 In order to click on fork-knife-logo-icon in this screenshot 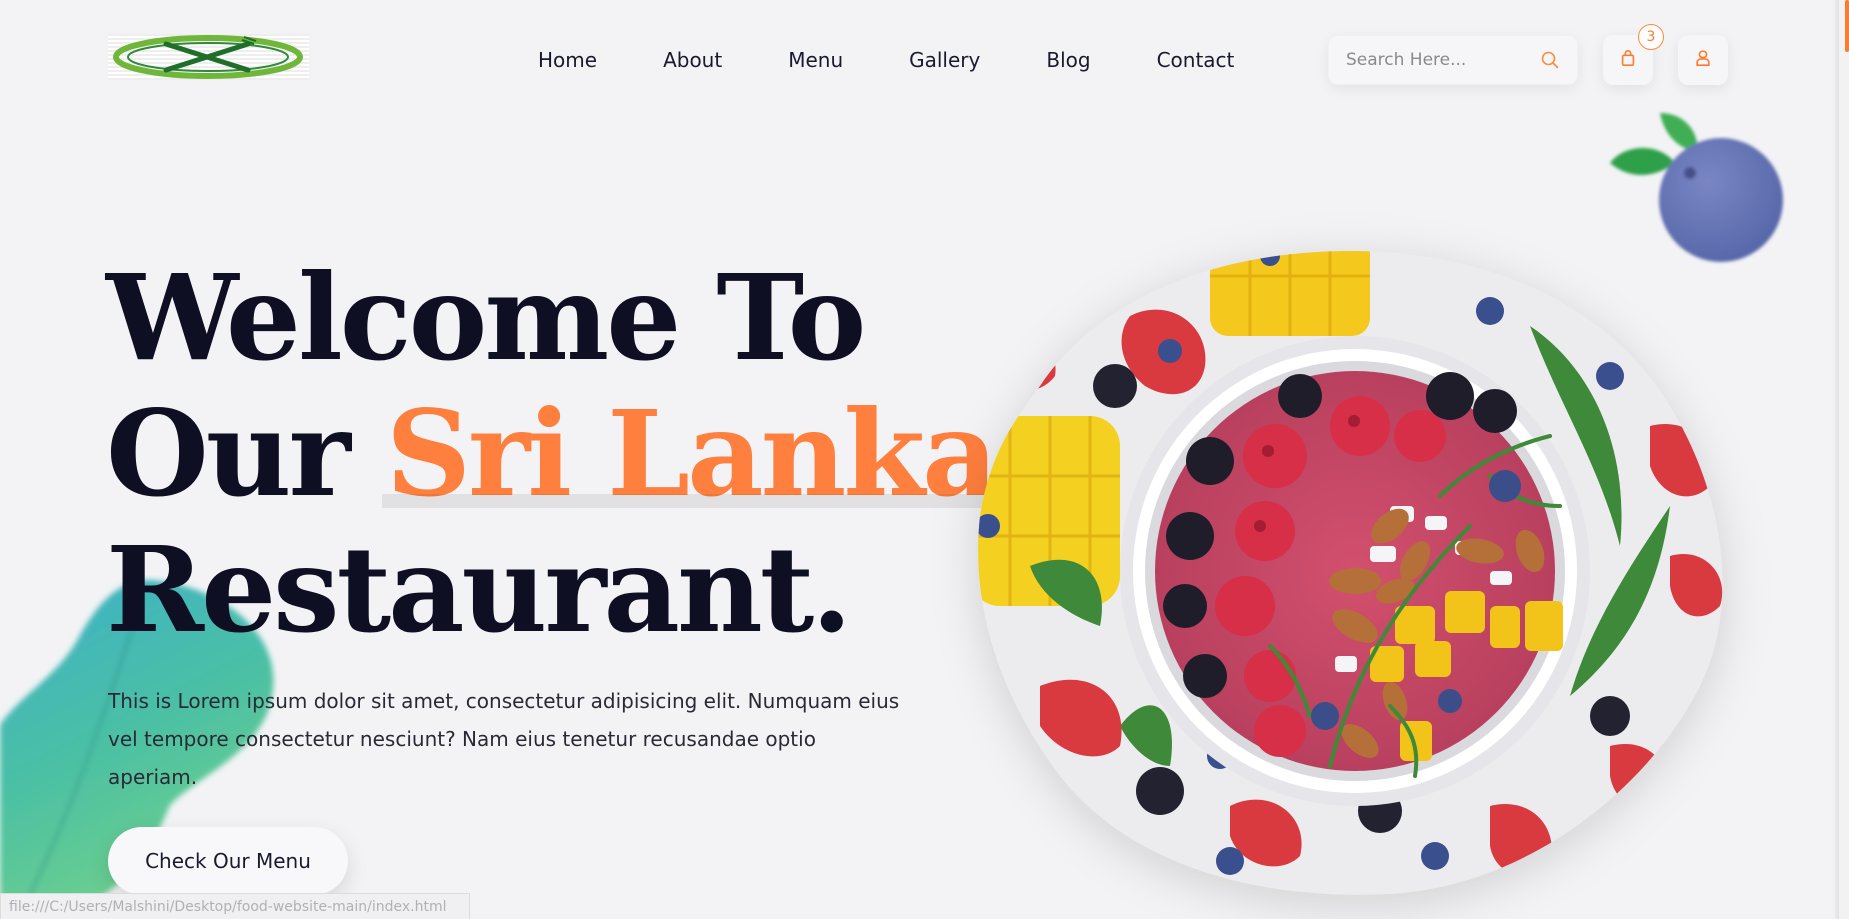, I will do `click(208, 57)`.